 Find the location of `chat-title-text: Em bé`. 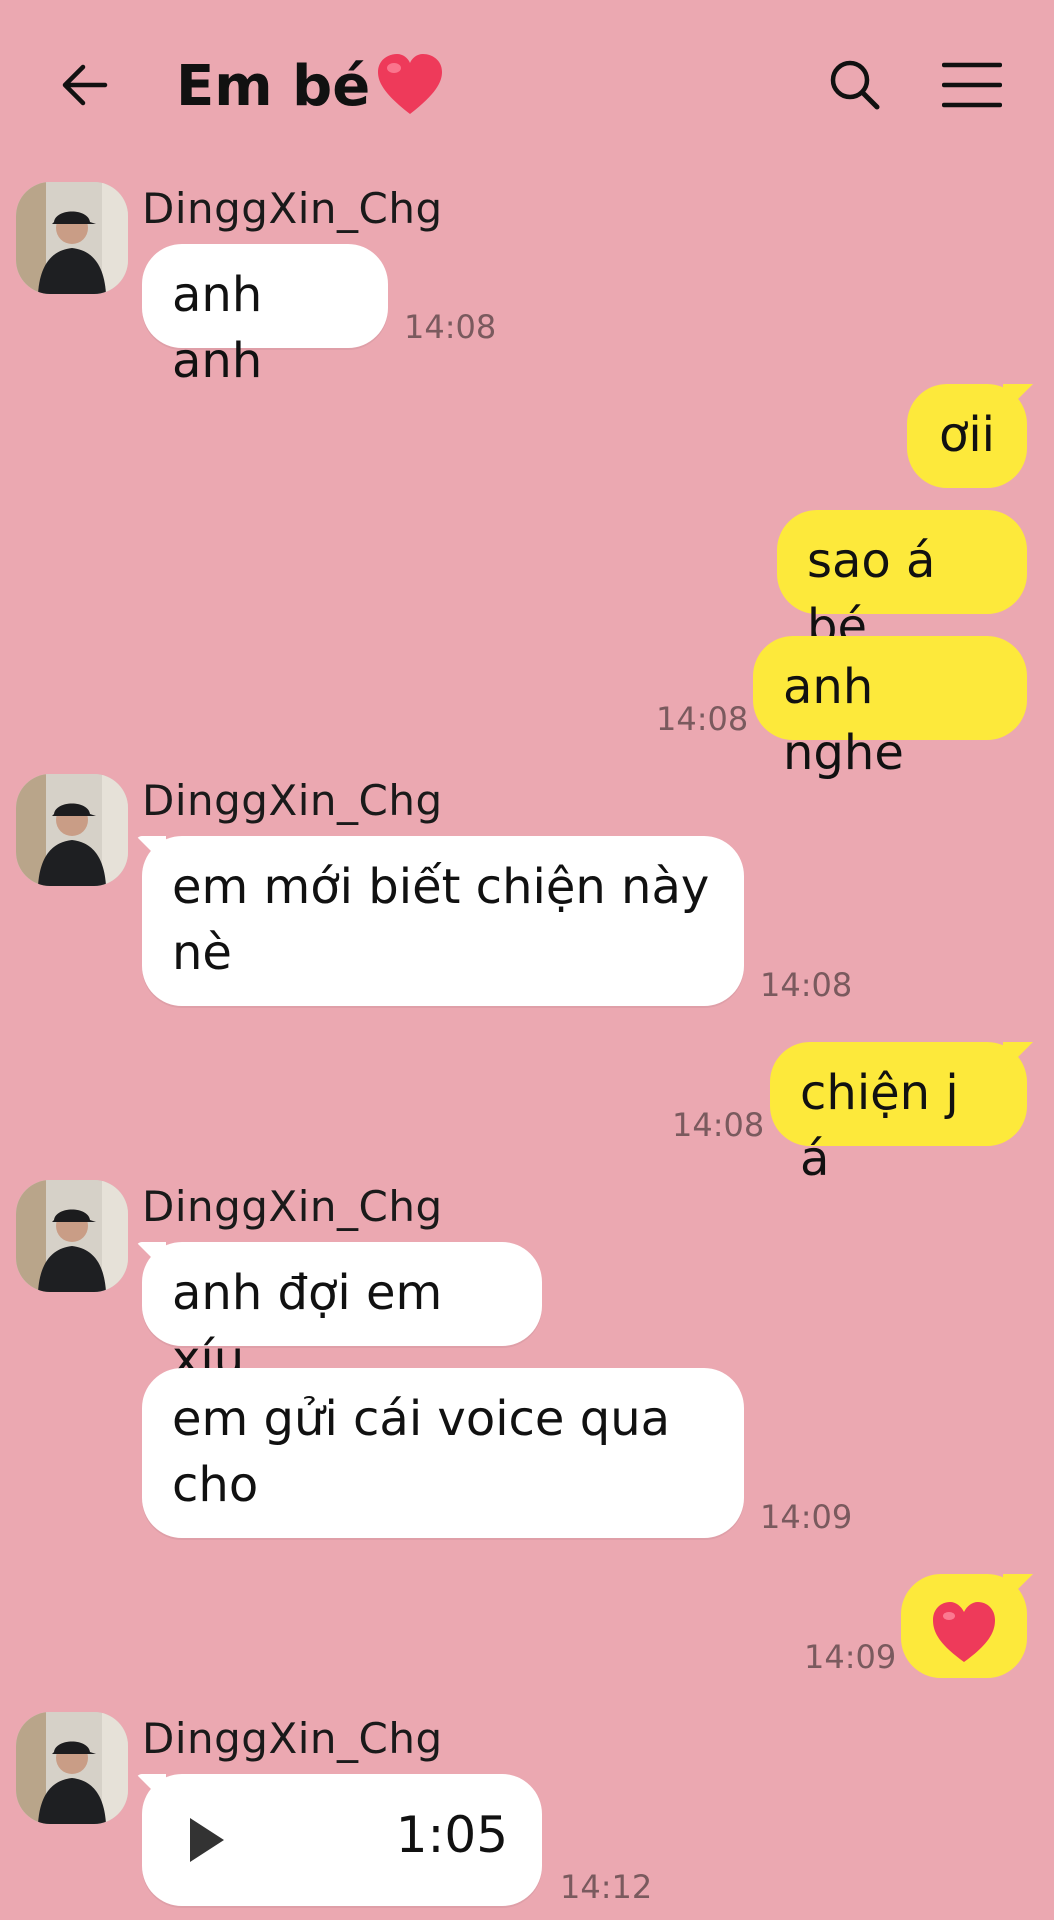

chat-title-text: Em bé is located at coordinates (273, 86).